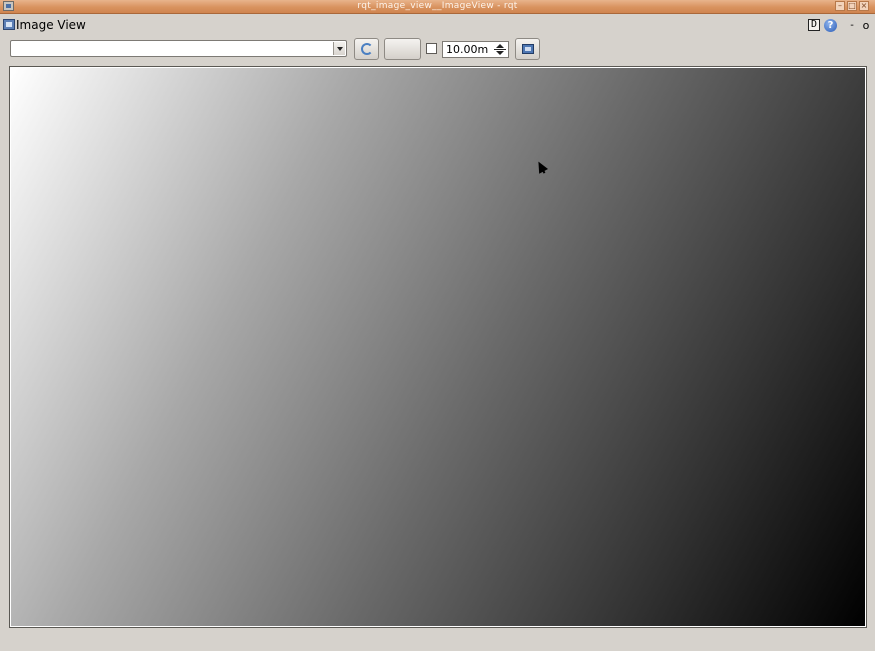  What do you see at coordinates (839, 25) in the screenshot?
I see `dock-controls: D ? - o` at bounding box center [839, 25].